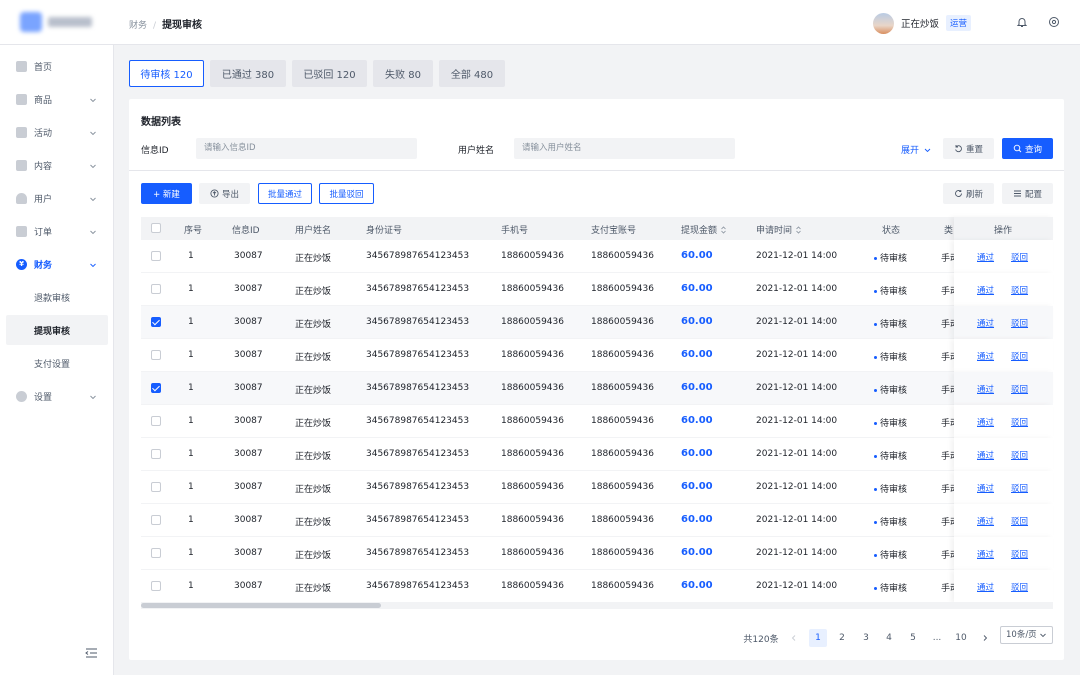 The height and width of the screenshot is (675, 1080). What do you see at coordinates (866, 638) in the screenshot?
I see `page-3: 3` at bounding box center [866, 638].